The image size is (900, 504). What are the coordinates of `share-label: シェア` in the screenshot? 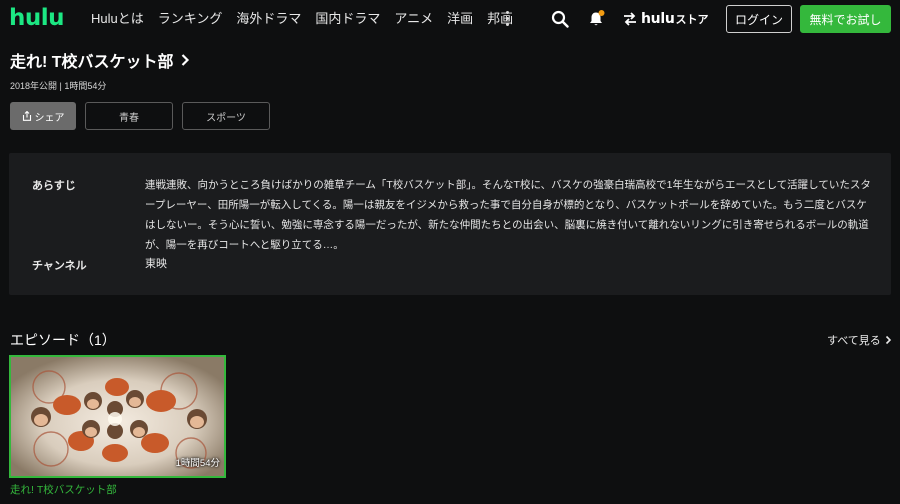 It's located at (49, 118).